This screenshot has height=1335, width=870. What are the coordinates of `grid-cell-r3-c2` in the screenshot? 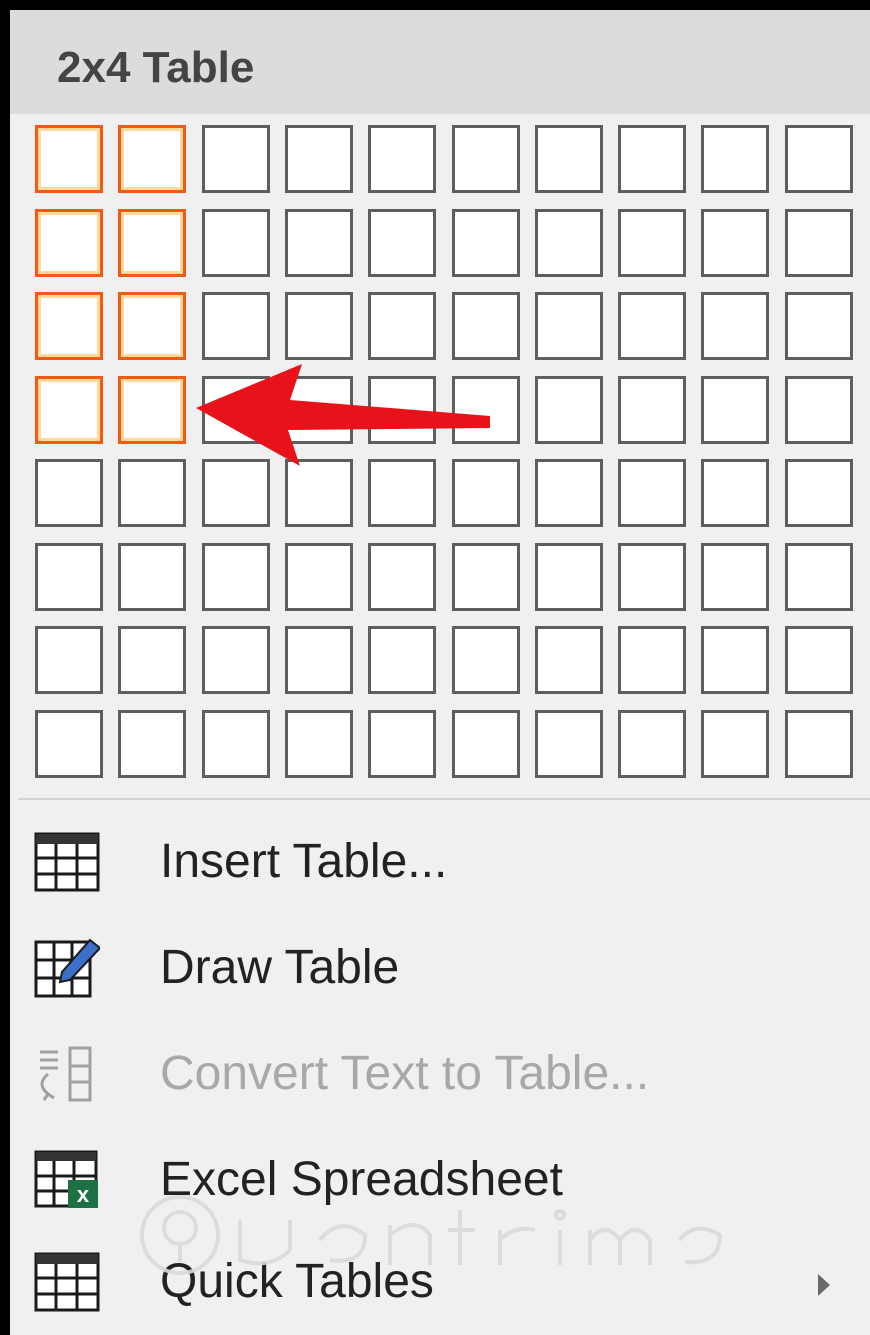 It's located at (152, 326).